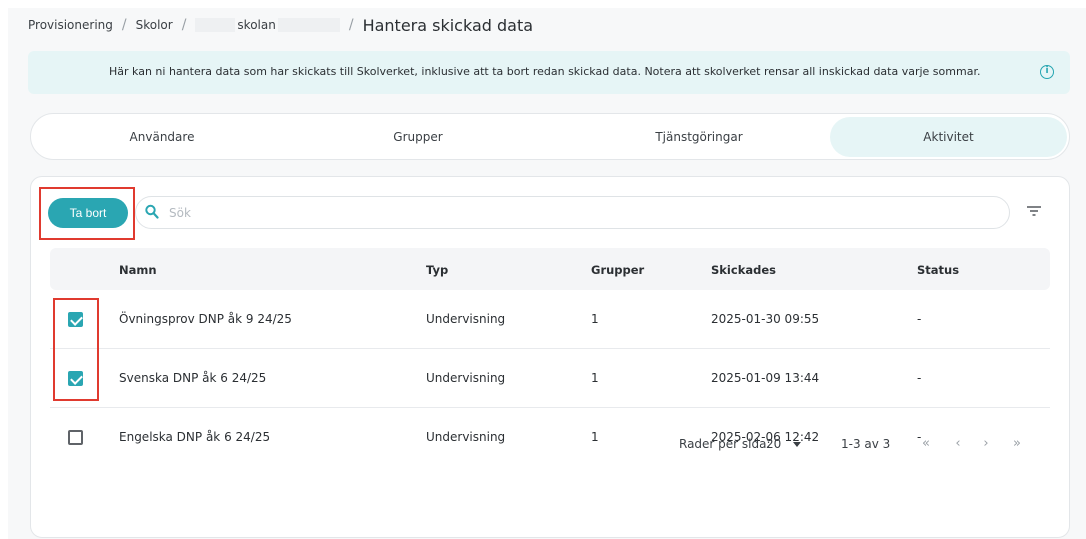  I want to click on search-field, so click(572, 212).